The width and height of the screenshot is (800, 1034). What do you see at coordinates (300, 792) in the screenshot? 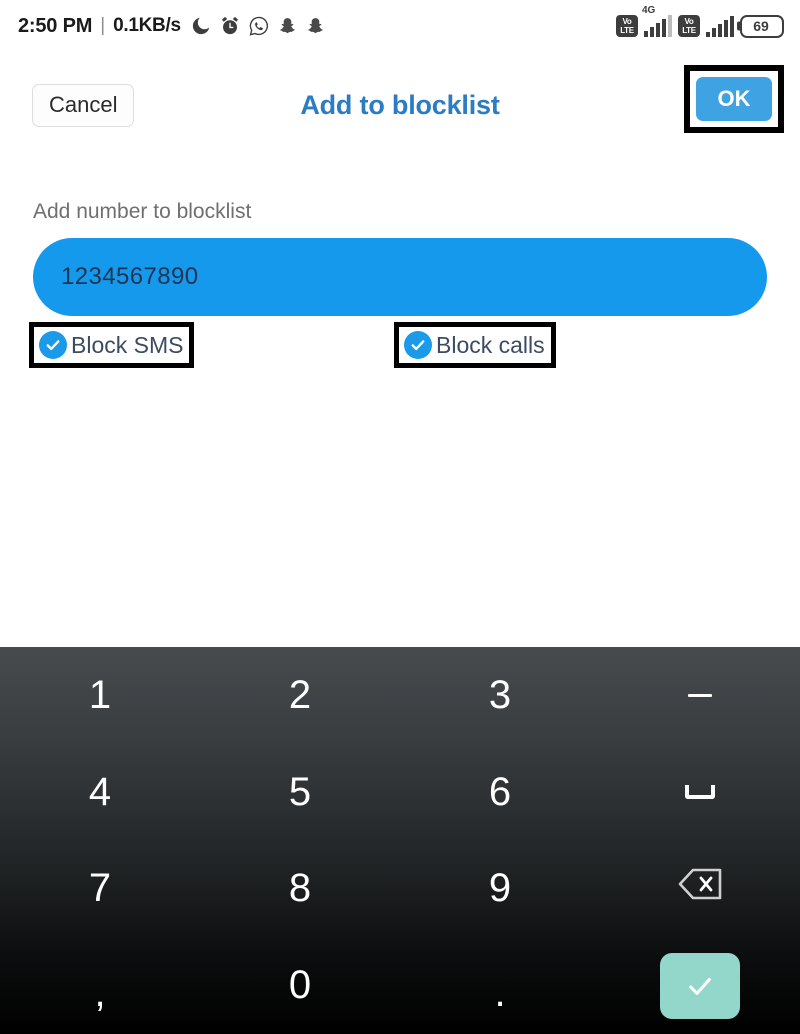
I see `key-5: 5` at bounding box center [300, 792].